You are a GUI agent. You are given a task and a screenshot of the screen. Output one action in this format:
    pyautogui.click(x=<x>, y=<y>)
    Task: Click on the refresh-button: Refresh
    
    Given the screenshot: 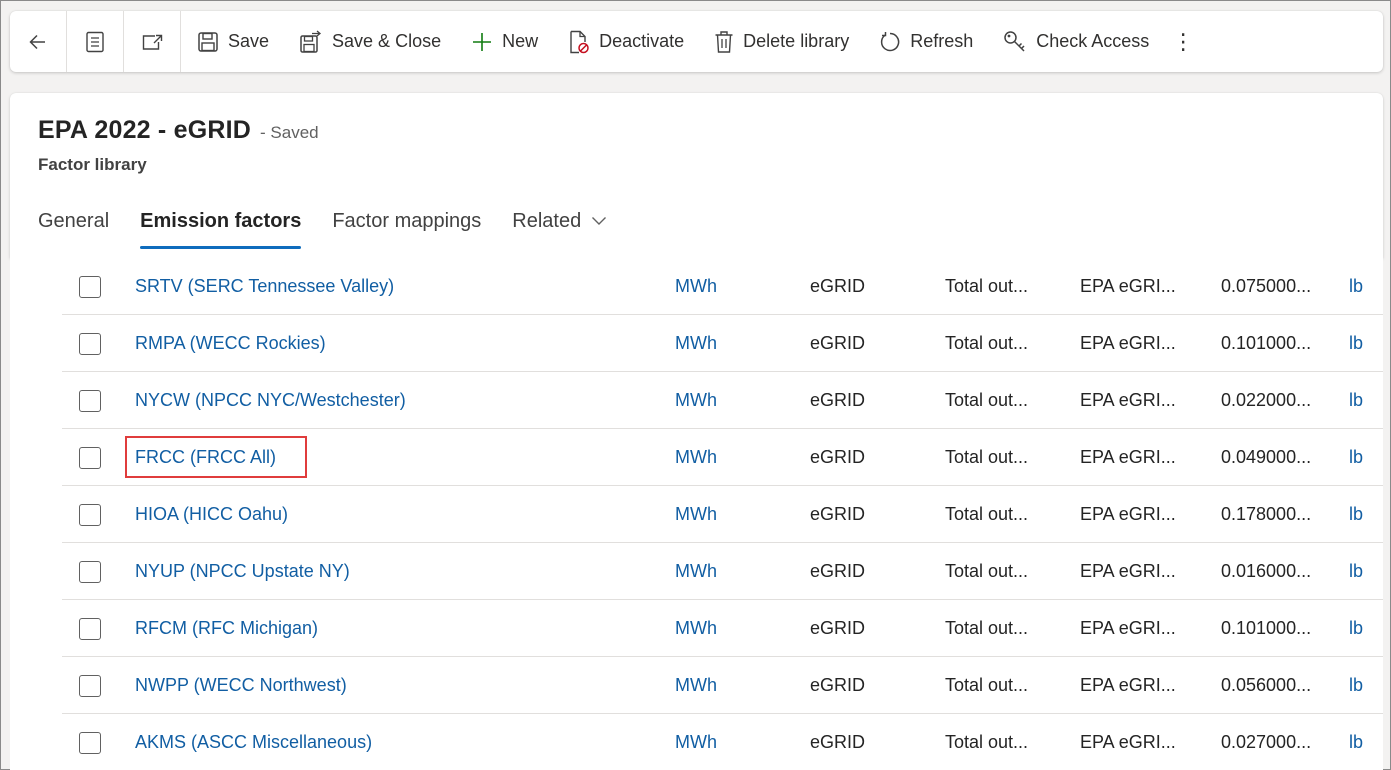 What is the action you would take?
    pyautogui.click(x=925, y=41)
    